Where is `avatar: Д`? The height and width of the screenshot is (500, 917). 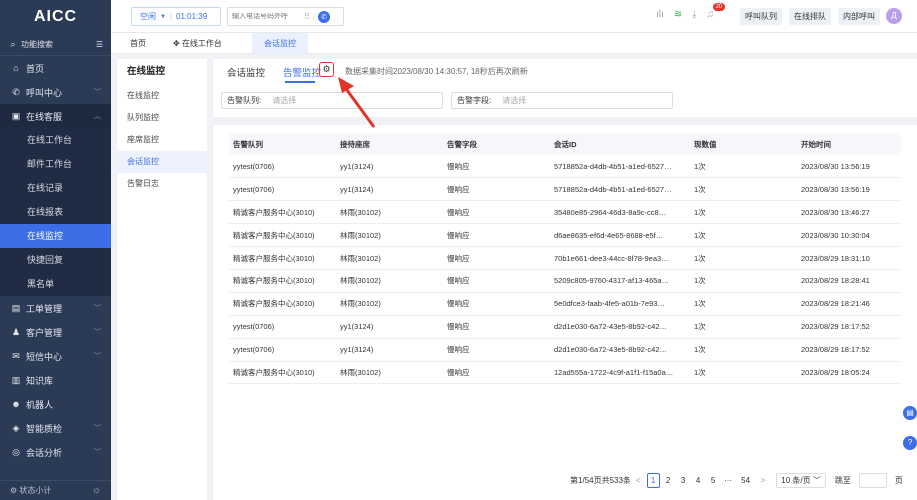
avatar: Д is located at coordinates (894, 16).